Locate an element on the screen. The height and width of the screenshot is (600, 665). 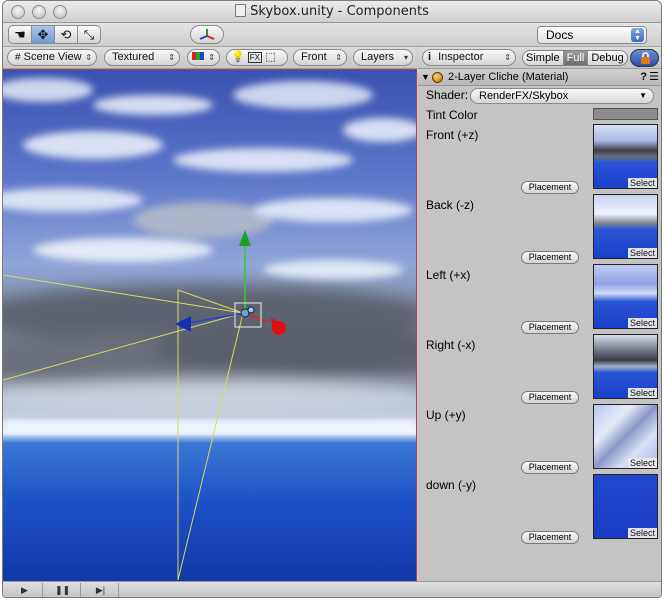
rotate-icon: ⟲ is located at coordinates (66, 34).